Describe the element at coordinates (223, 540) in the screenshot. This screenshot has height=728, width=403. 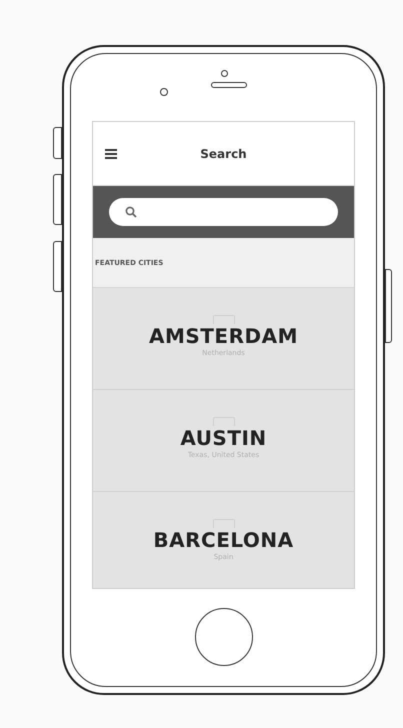
I see `city-name: BARCELONA` at that location.